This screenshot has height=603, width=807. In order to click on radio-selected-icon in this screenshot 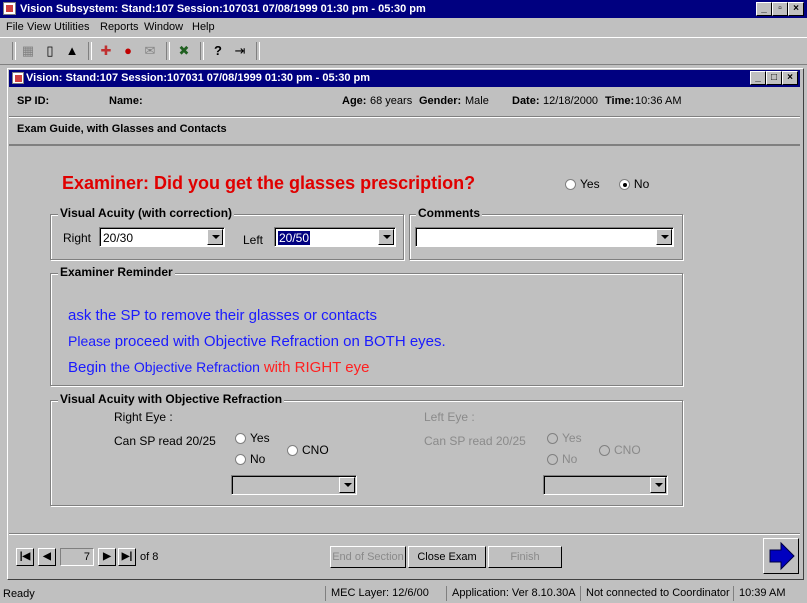, I will do `click(624, 185)`.